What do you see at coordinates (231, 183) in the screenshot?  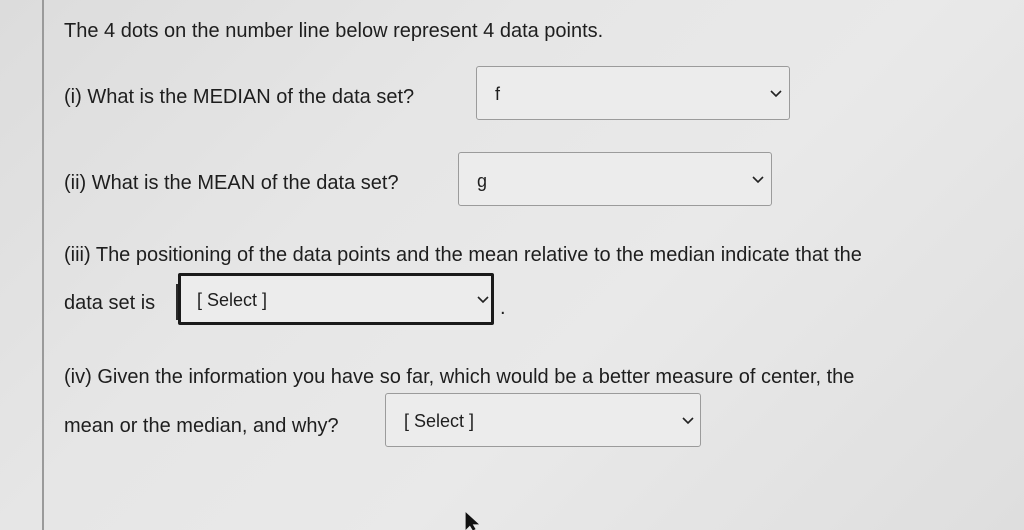 I see `mean-question-label: (ii) What is the MEAN of the data set?` at bounding box center [231, 183].